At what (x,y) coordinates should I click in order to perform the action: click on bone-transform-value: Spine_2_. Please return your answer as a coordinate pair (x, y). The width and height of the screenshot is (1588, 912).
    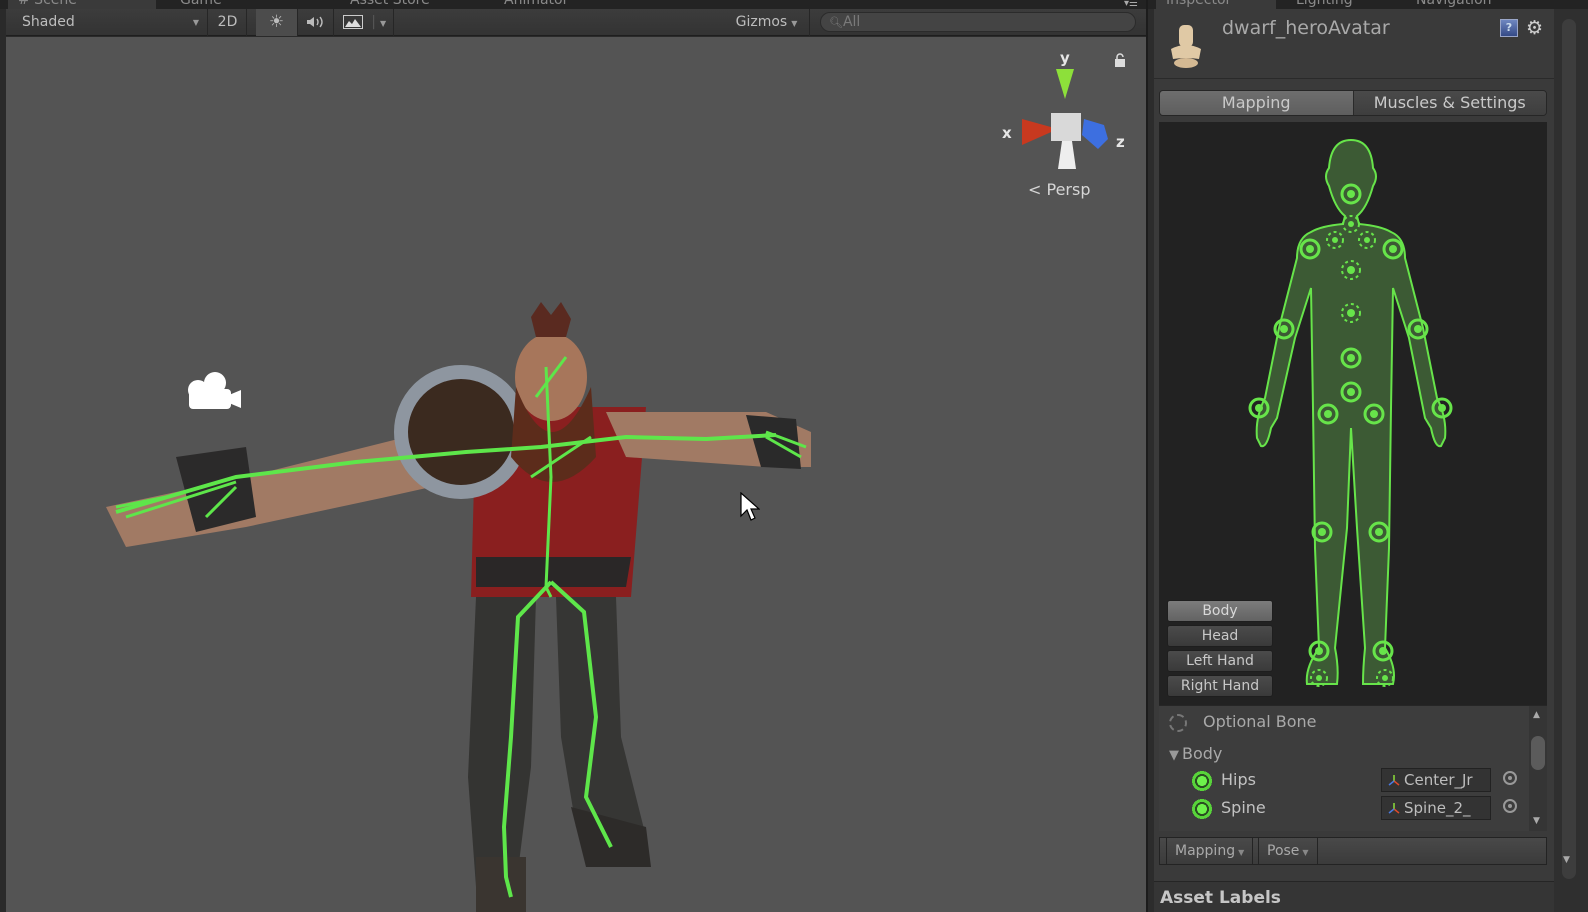
    Looking at the image, I should click on (1437, 808).